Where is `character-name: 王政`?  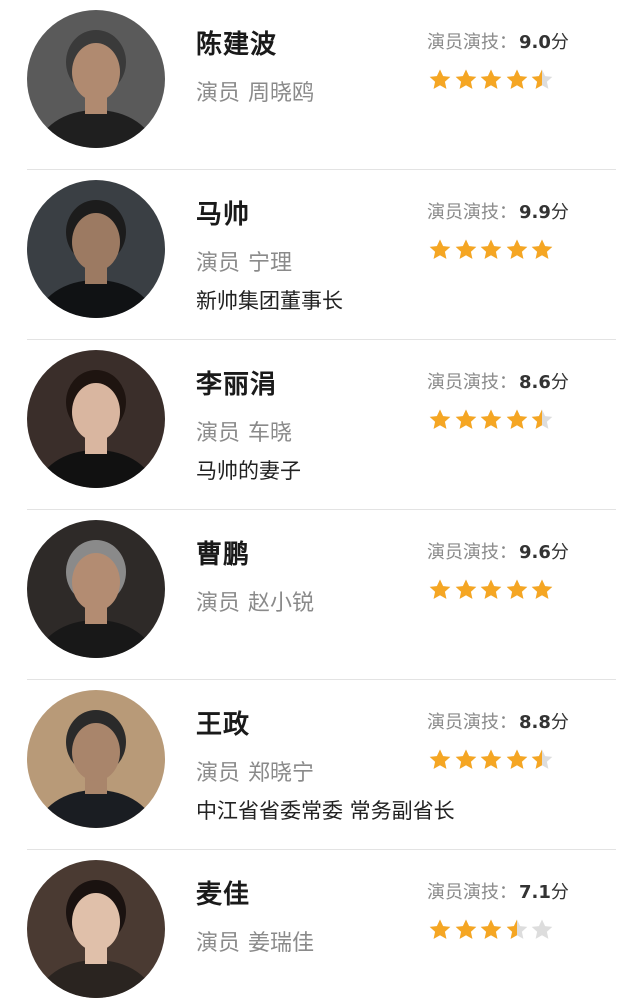
character-name: 王政 is located at coordinates (223, 722).